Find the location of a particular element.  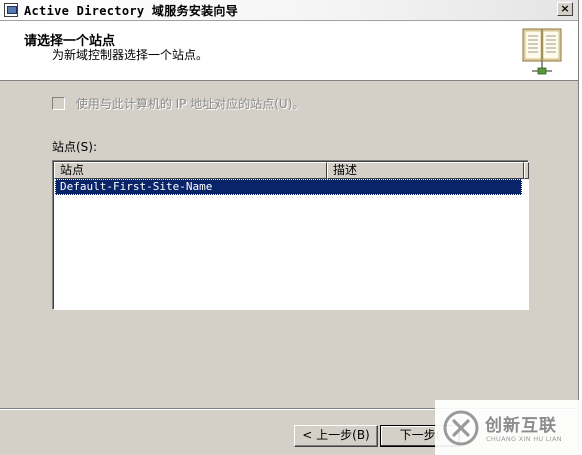

watermark-text-cn: 创新互联 is located at coordinates (521, 426).